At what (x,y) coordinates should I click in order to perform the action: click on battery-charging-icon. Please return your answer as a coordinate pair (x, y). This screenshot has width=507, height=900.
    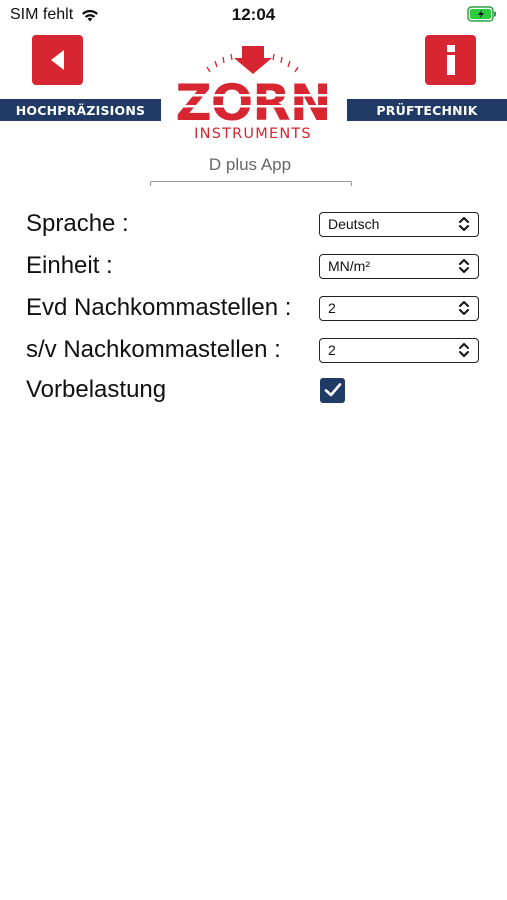
    Looking at the image, I should click on (481, 14).